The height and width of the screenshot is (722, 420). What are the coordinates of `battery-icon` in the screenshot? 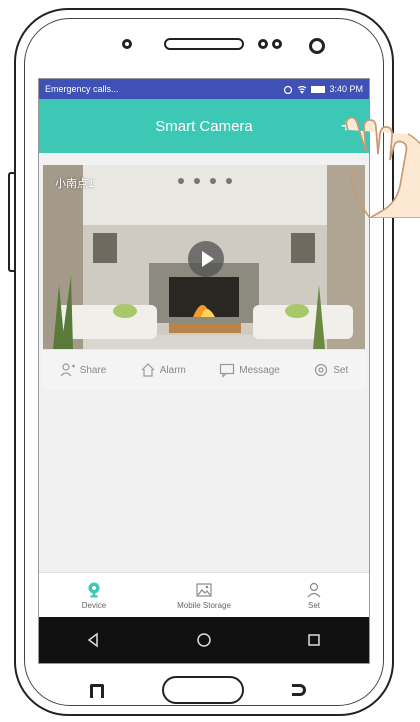 It's located at (318, 89).